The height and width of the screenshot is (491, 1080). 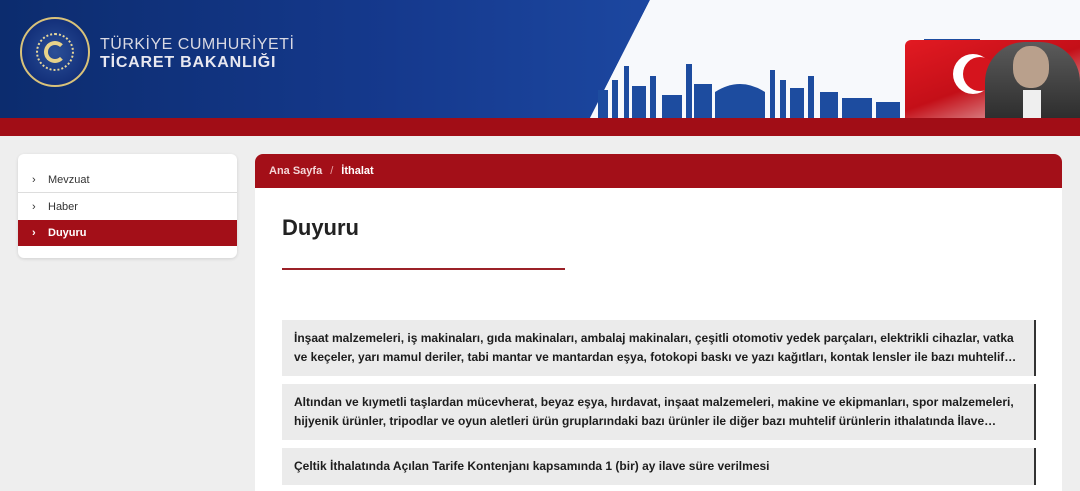 What do you see at coordinates (55, 52) in the screenshot?
I see `ministry-logo` at bounding box center [55, 52].